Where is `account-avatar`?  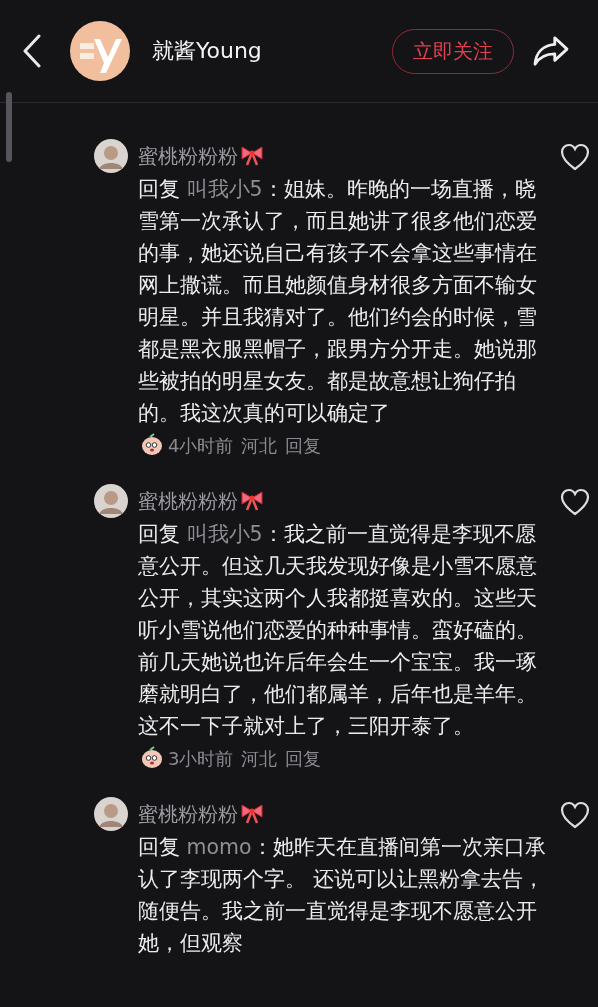 account-avatar is located at coordinates (100, 51).